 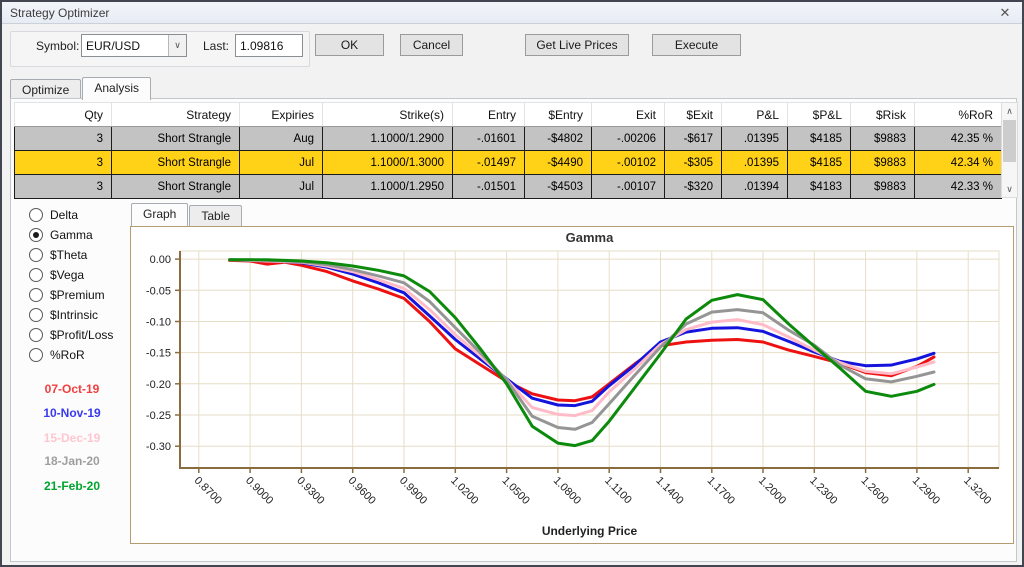 What do you see at coordinates (72, 438) in the screenshot?
I see `legend-date: 15-Dec-19` at bounding box center [72, 438].